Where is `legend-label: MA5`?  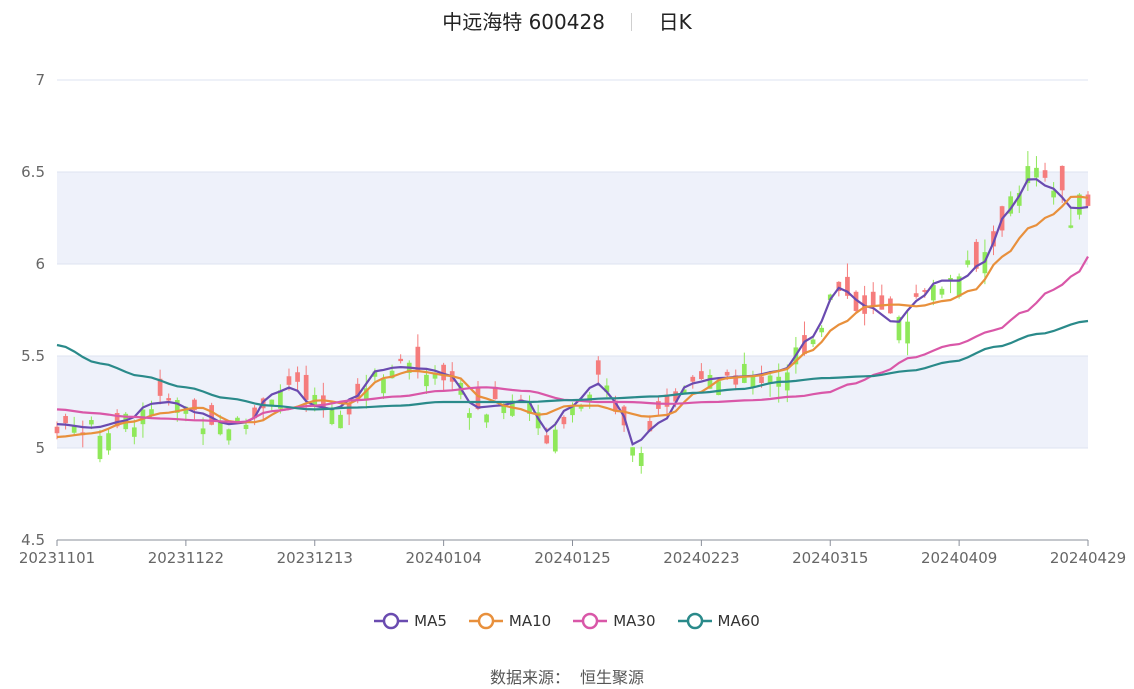 legend-label: MA5 is located at coordinates (430, 621).